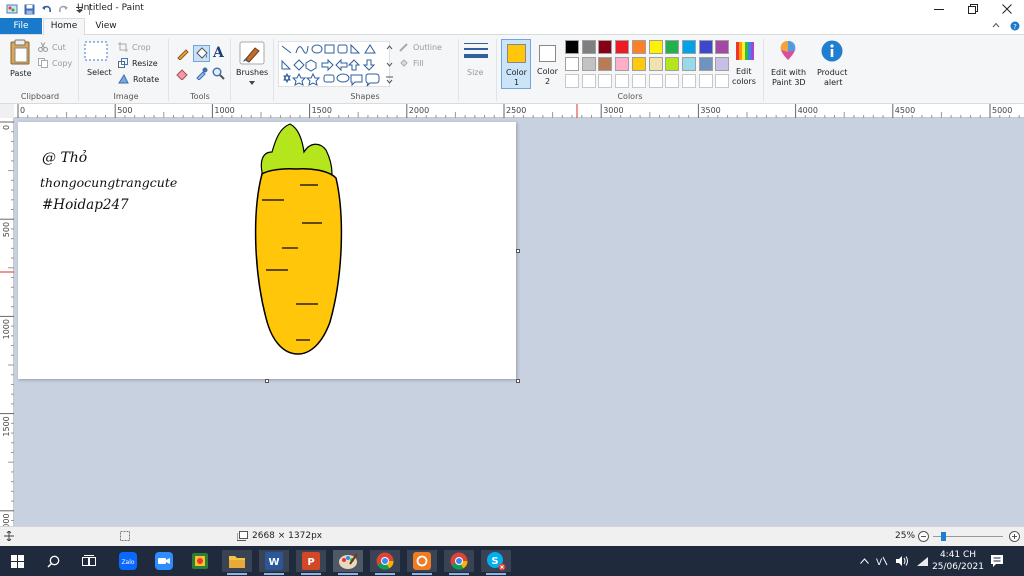 The height and width of the screenshot is (576, 1024). Describe the element at coordinates (218, 53) in the screenshot. I see `text-tool: A` at that location.